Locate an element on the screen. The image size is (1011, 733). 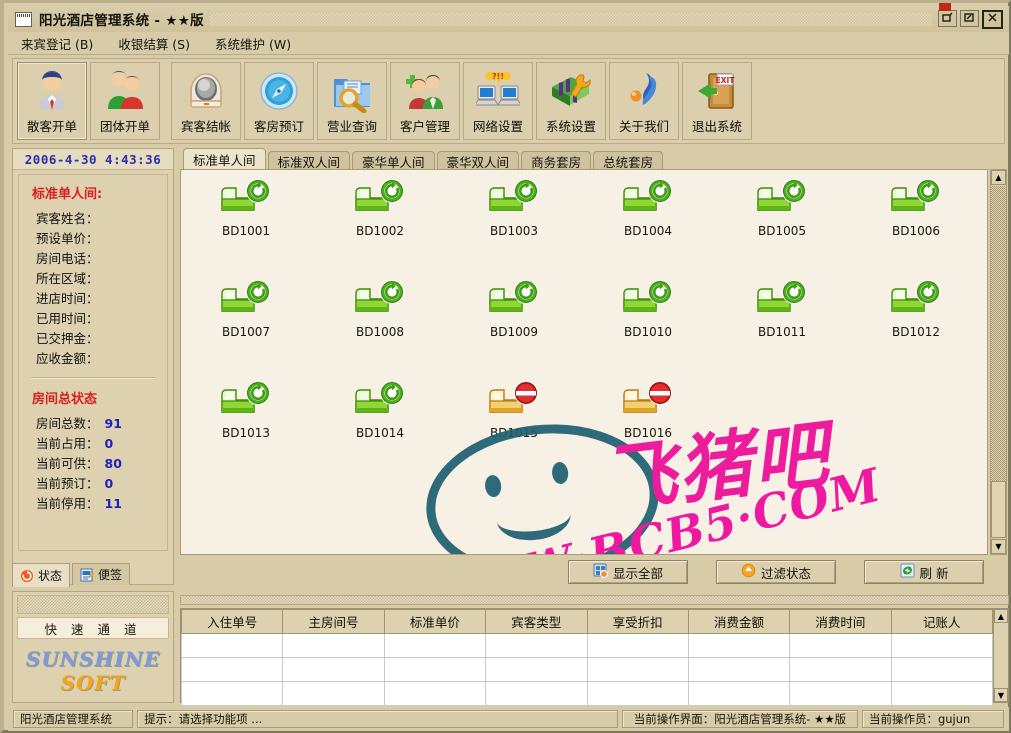
toolbar-button-exit-system: EXIT 退出系统 is located at coordinates (717, 101).